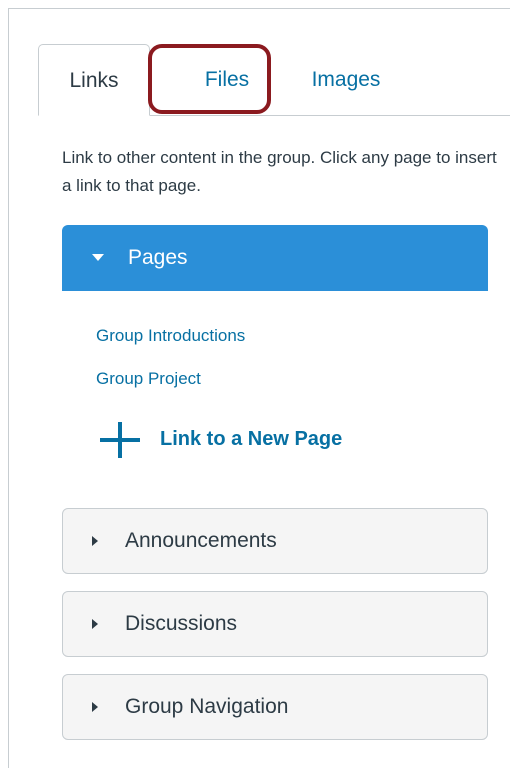 The width and height of the screenshot is (510, 768). I want to click on page-link-group-project: Group Project, so click(148, 379).